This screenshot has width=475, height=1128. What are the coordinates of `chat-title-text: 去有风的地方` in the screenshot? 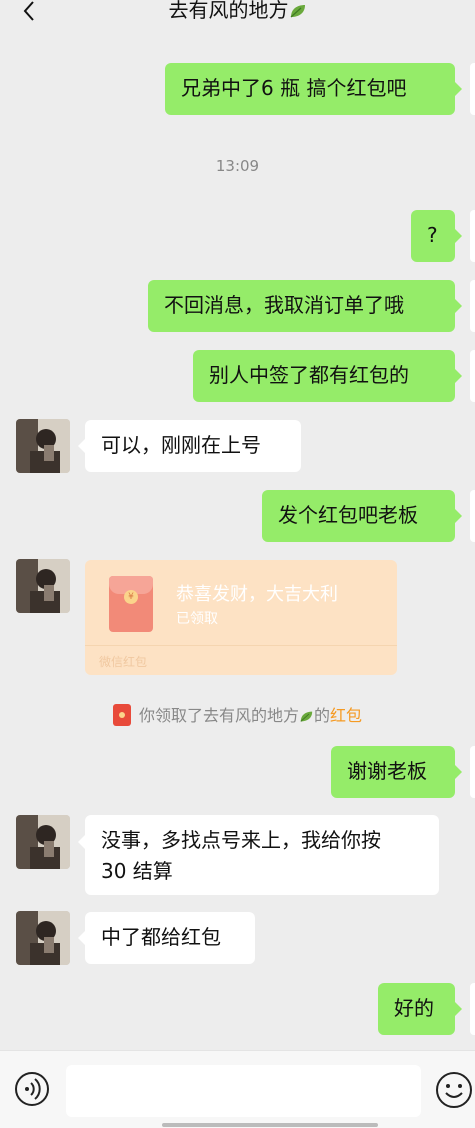 It's located at (228, 11).